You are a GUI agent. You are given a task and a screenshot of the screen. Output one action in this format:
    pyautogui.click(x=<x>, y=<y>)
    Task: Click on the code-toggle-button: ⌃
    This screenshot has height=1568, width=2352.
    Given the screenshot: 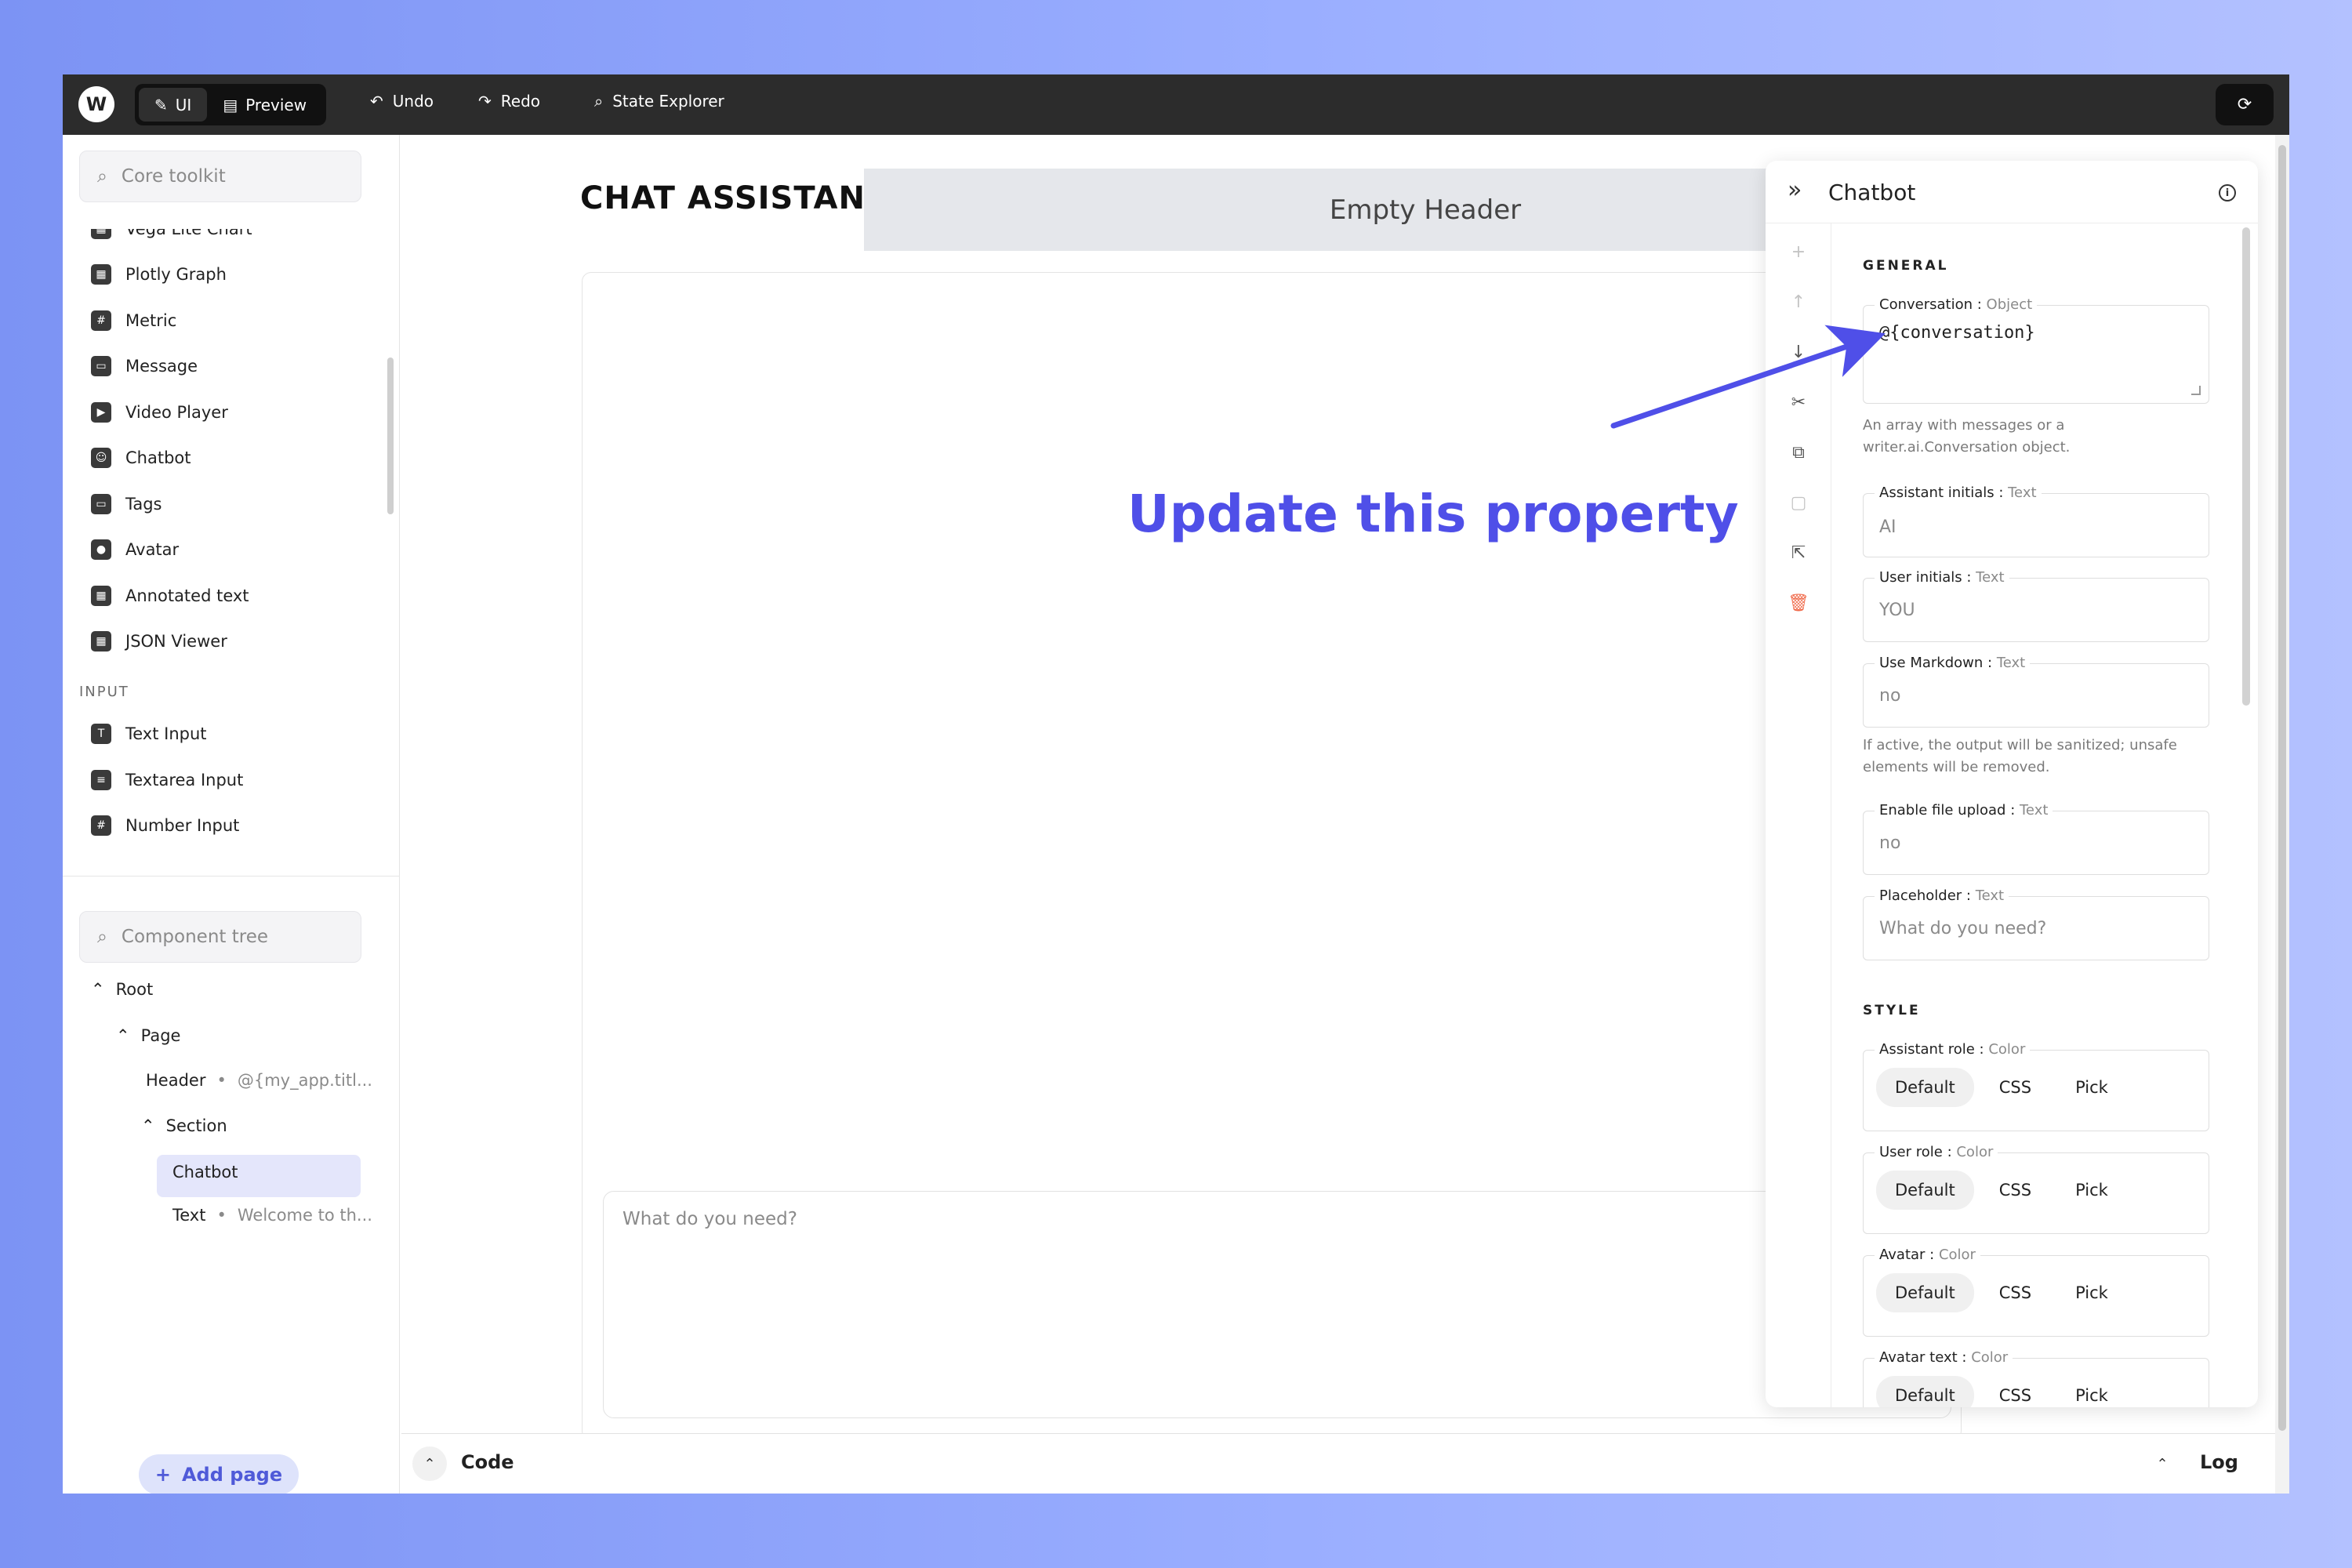 What is the action you would take?
    pyautogui.click(x=429, y=1463)
    